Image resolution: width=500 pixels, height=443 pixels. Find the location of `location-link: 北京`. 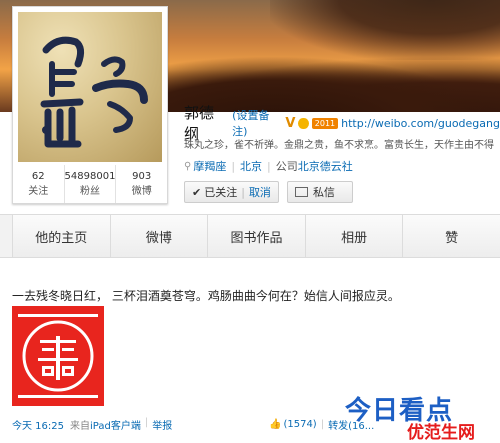

location-link: 北京 is located at coordinates (251, 166).